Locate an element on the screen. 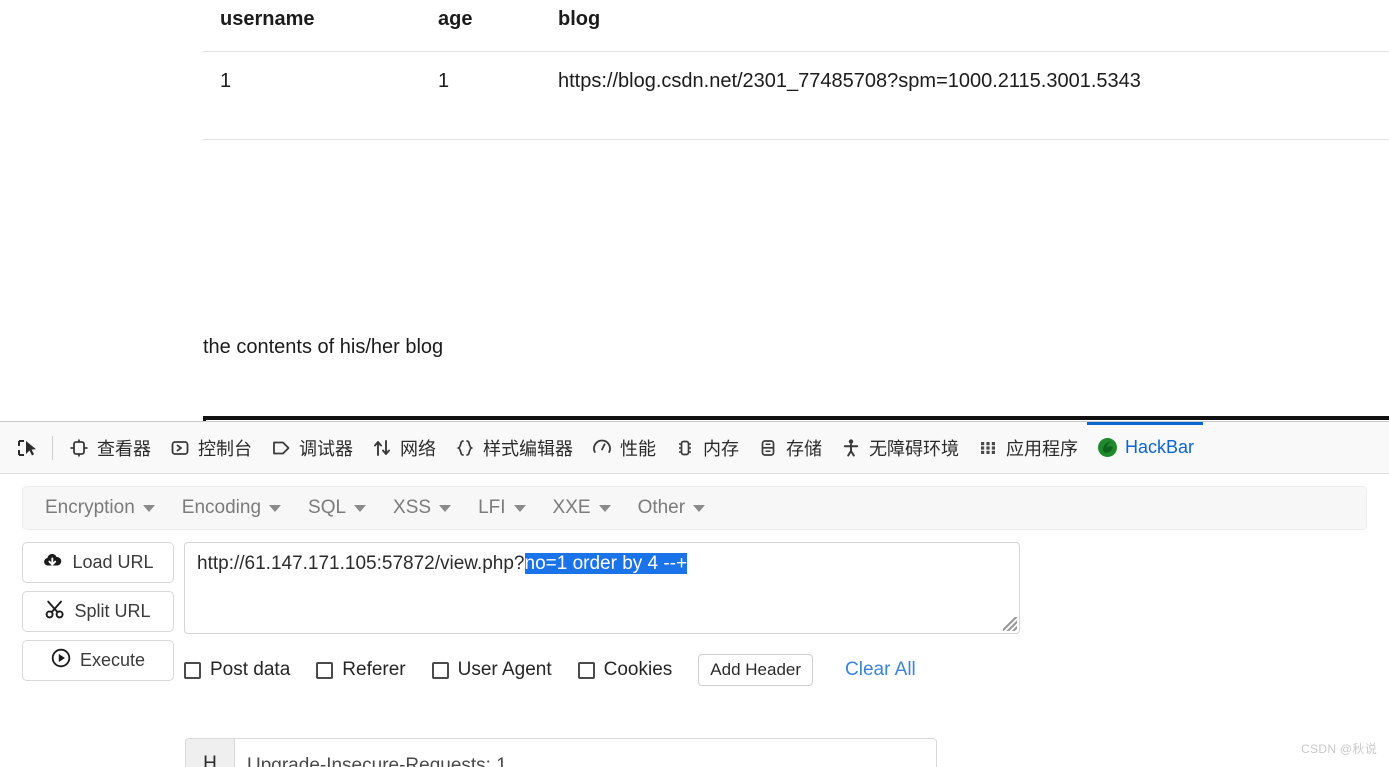 This screenshot has height=767, width=1389. console-icon is located at coordinates (180, 448).